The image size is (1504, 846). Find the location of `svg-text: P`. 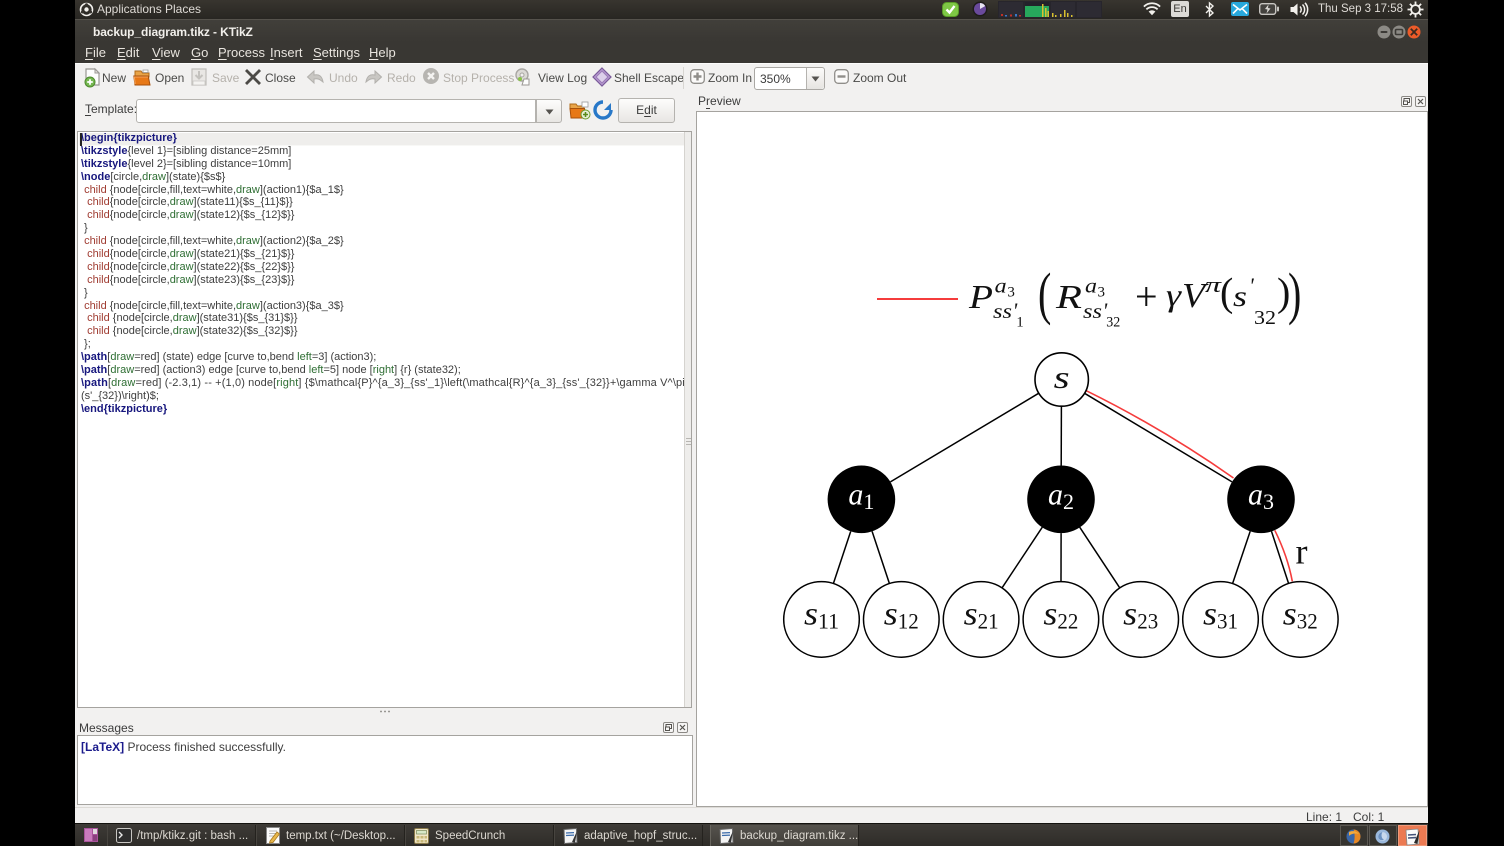

svg-text: P is located at coordinates (980, 297).